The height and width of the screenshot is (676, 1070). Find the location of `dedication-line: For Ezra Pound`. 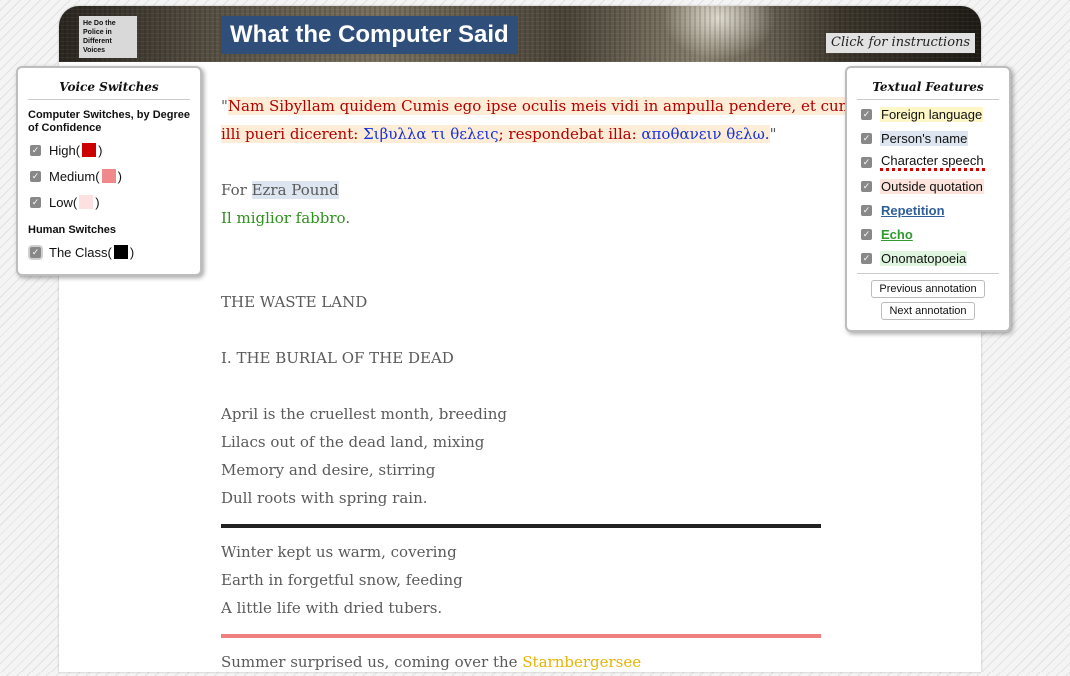

dedication-line: For Ezra Pound is located at coordinates (521, 190).